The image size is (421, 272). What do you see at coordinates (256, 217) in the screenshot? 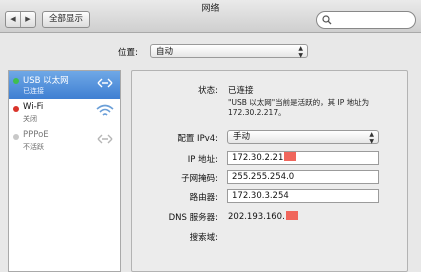
I see `dns-server-text: 202.193.160.` at bounding box center [256, 217].